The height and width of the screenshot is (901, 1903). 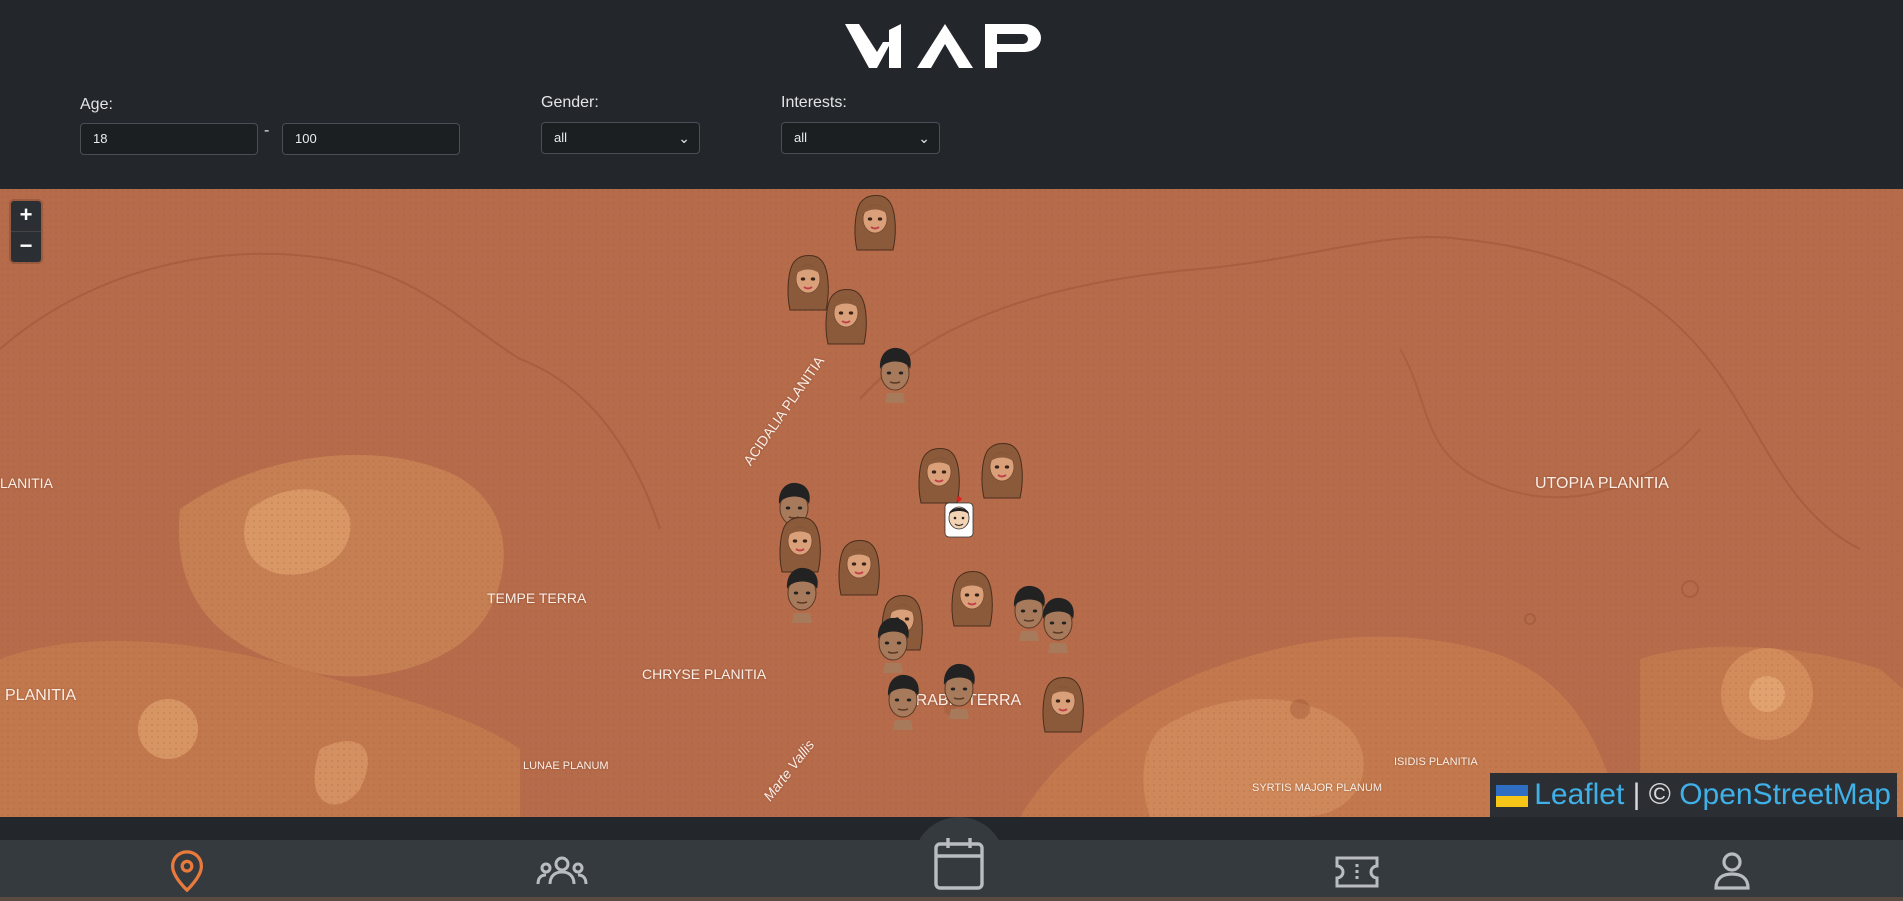 What do you see at coordinates (562, 872) in the screenshot?
I see `nav-people-icon` at bounding box center [562, 872].